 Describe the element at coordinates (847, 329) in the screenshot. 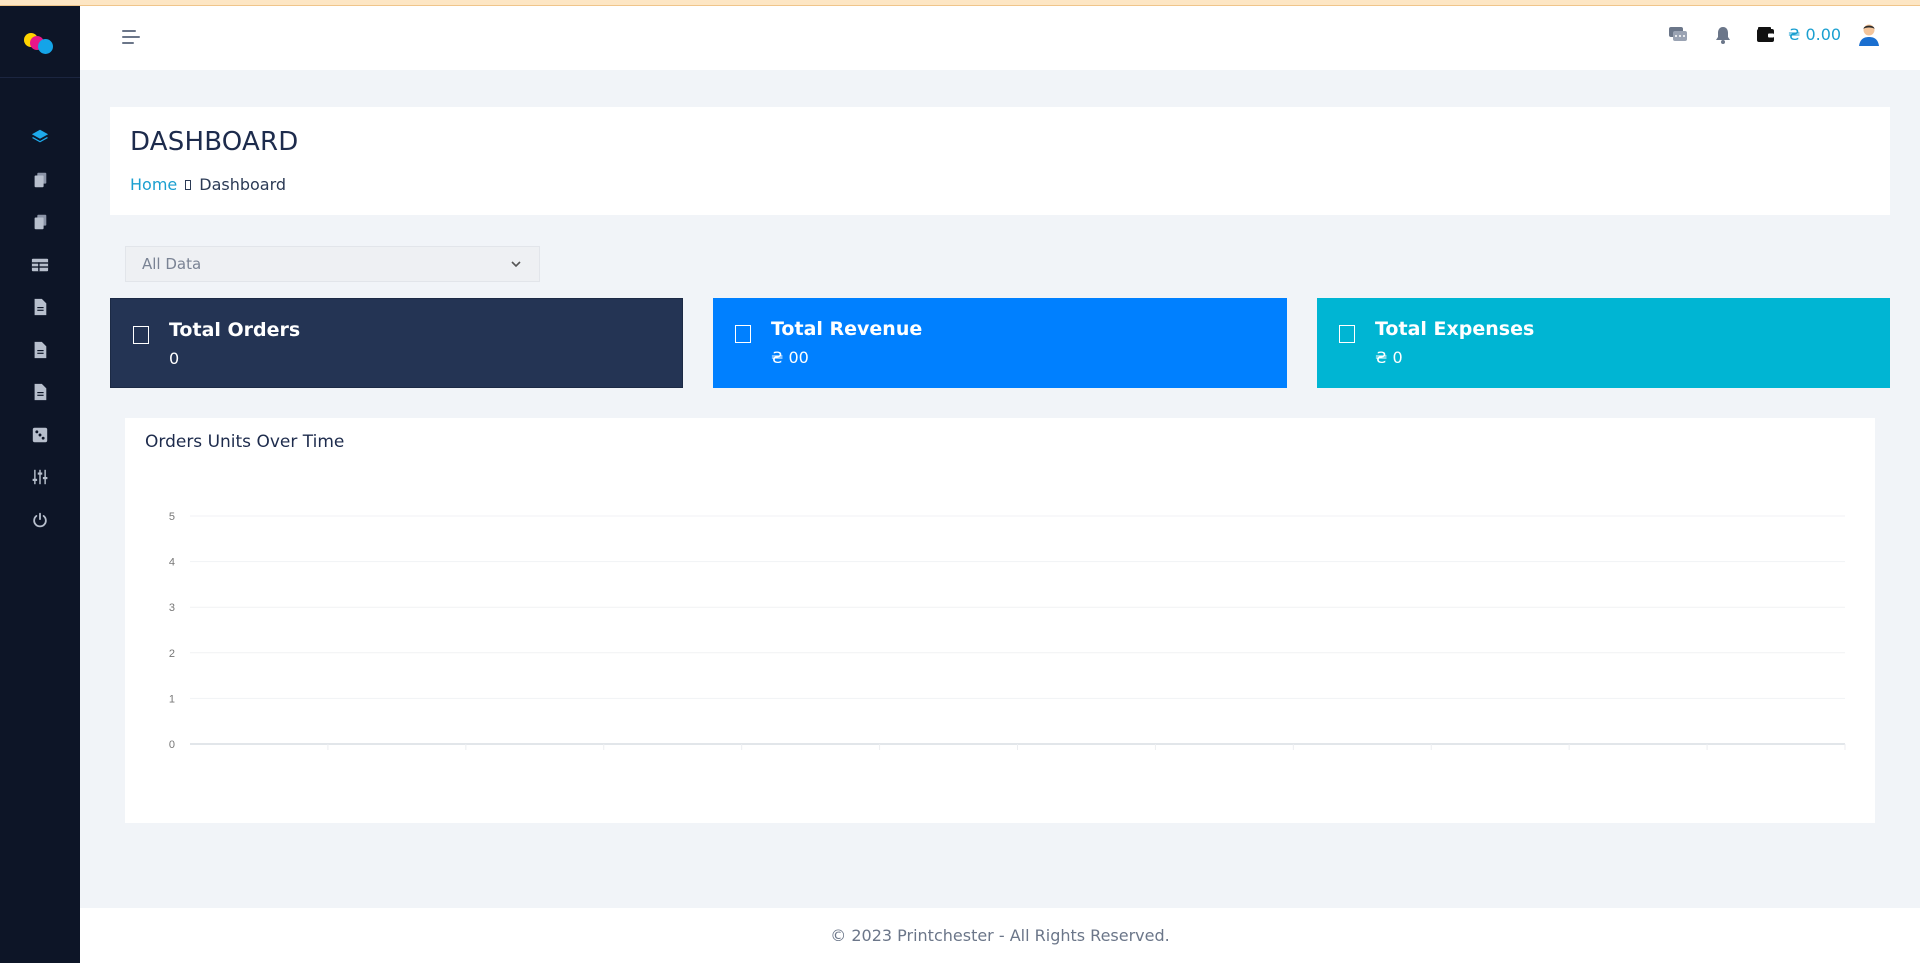

I see `stat-label: Total Revenue` at that location.